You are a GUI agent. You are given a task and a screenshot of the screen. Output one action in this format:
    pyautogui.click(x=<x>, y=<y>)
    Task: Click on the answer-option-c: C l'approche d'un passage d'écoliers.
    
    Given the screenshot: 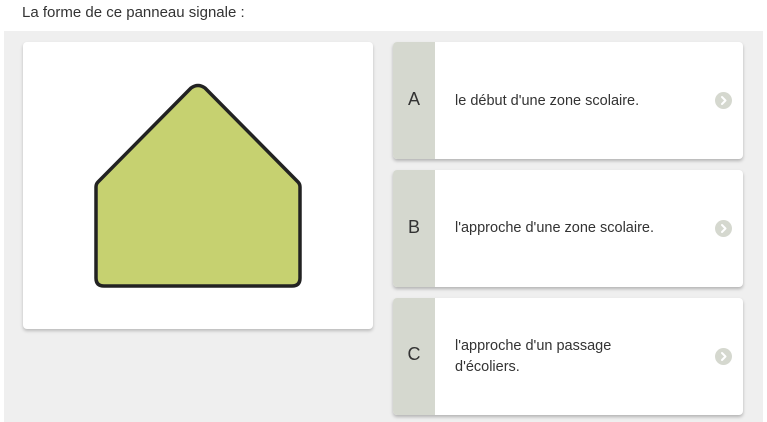 What is the action you would take?
    pyautogui.click(x=568, y=356)
    